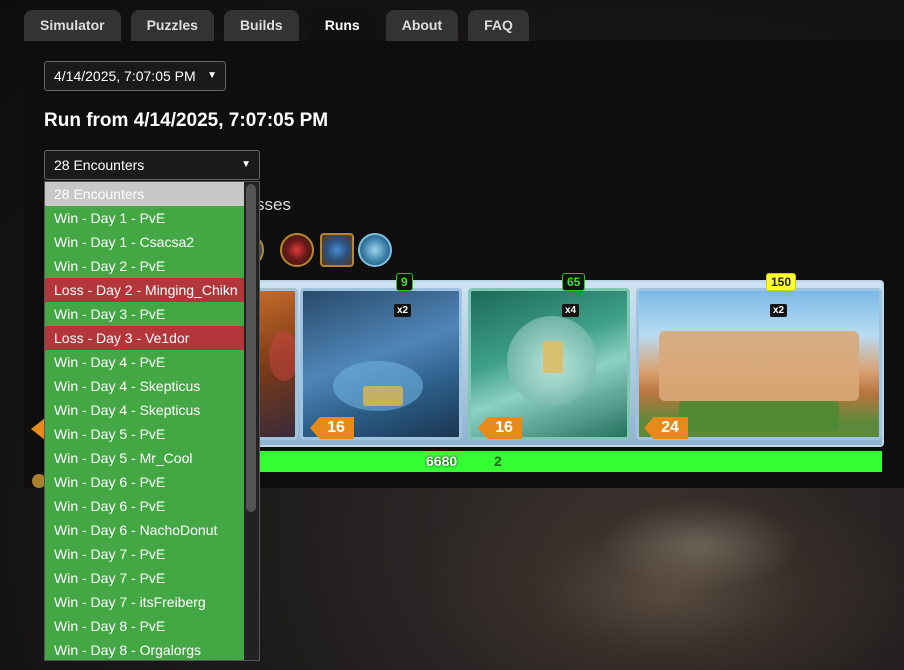 This screenshot has width=904, height=670. What do you see at coordinates (574, 282) in the screenshot?
I see `item-value-badge: 65` at bounding box center [574, 282].